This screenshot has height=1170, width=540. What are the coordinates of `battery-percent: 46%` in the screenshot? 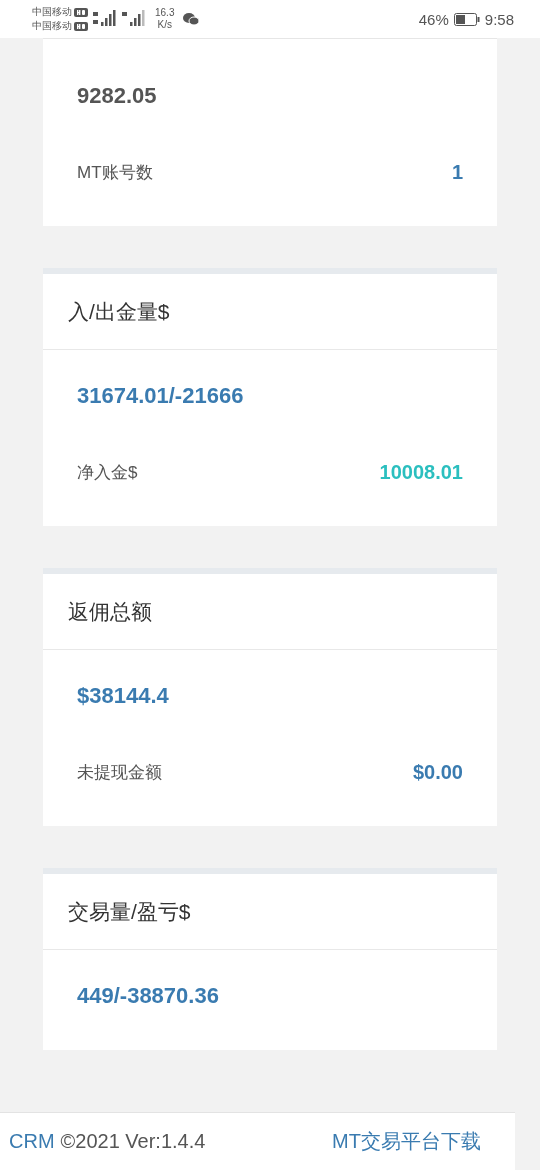 It's located at (433, 19).